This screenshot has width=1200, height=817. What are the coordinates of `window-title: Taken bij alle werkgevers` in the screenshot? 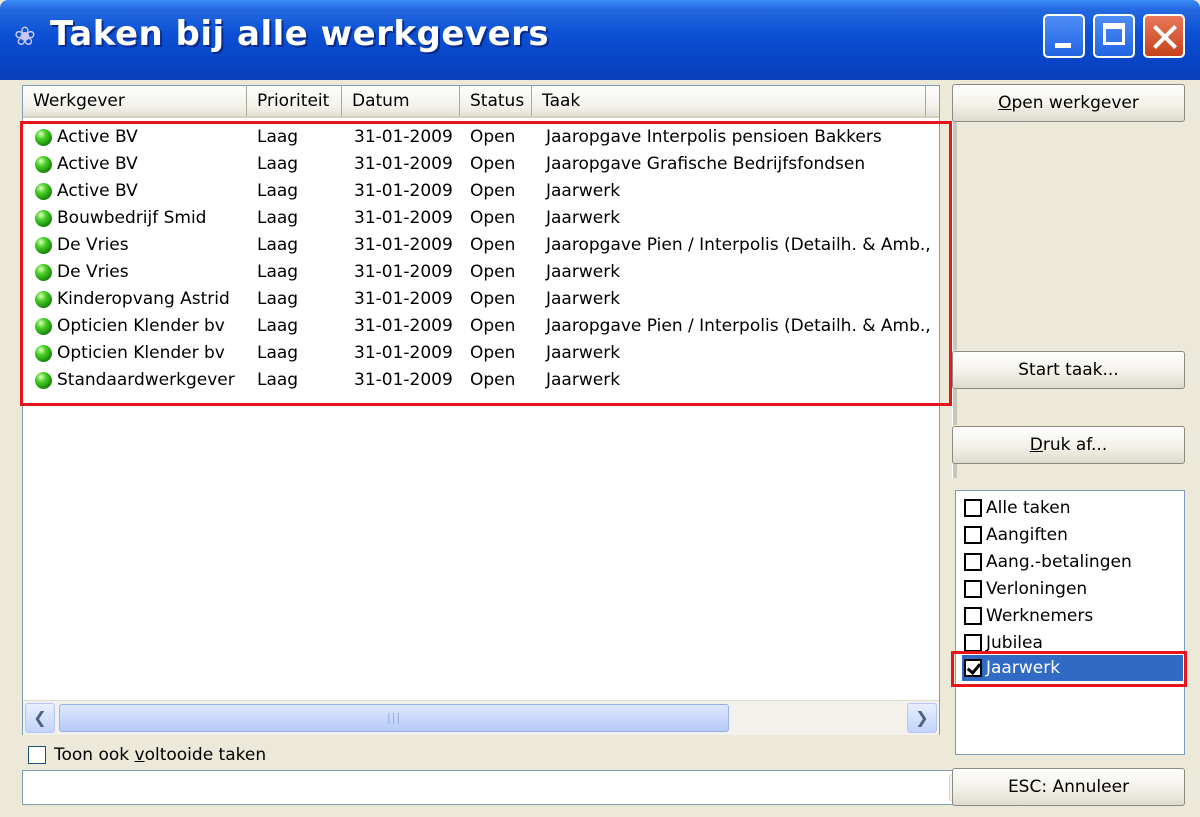 It's located at (300, 34).